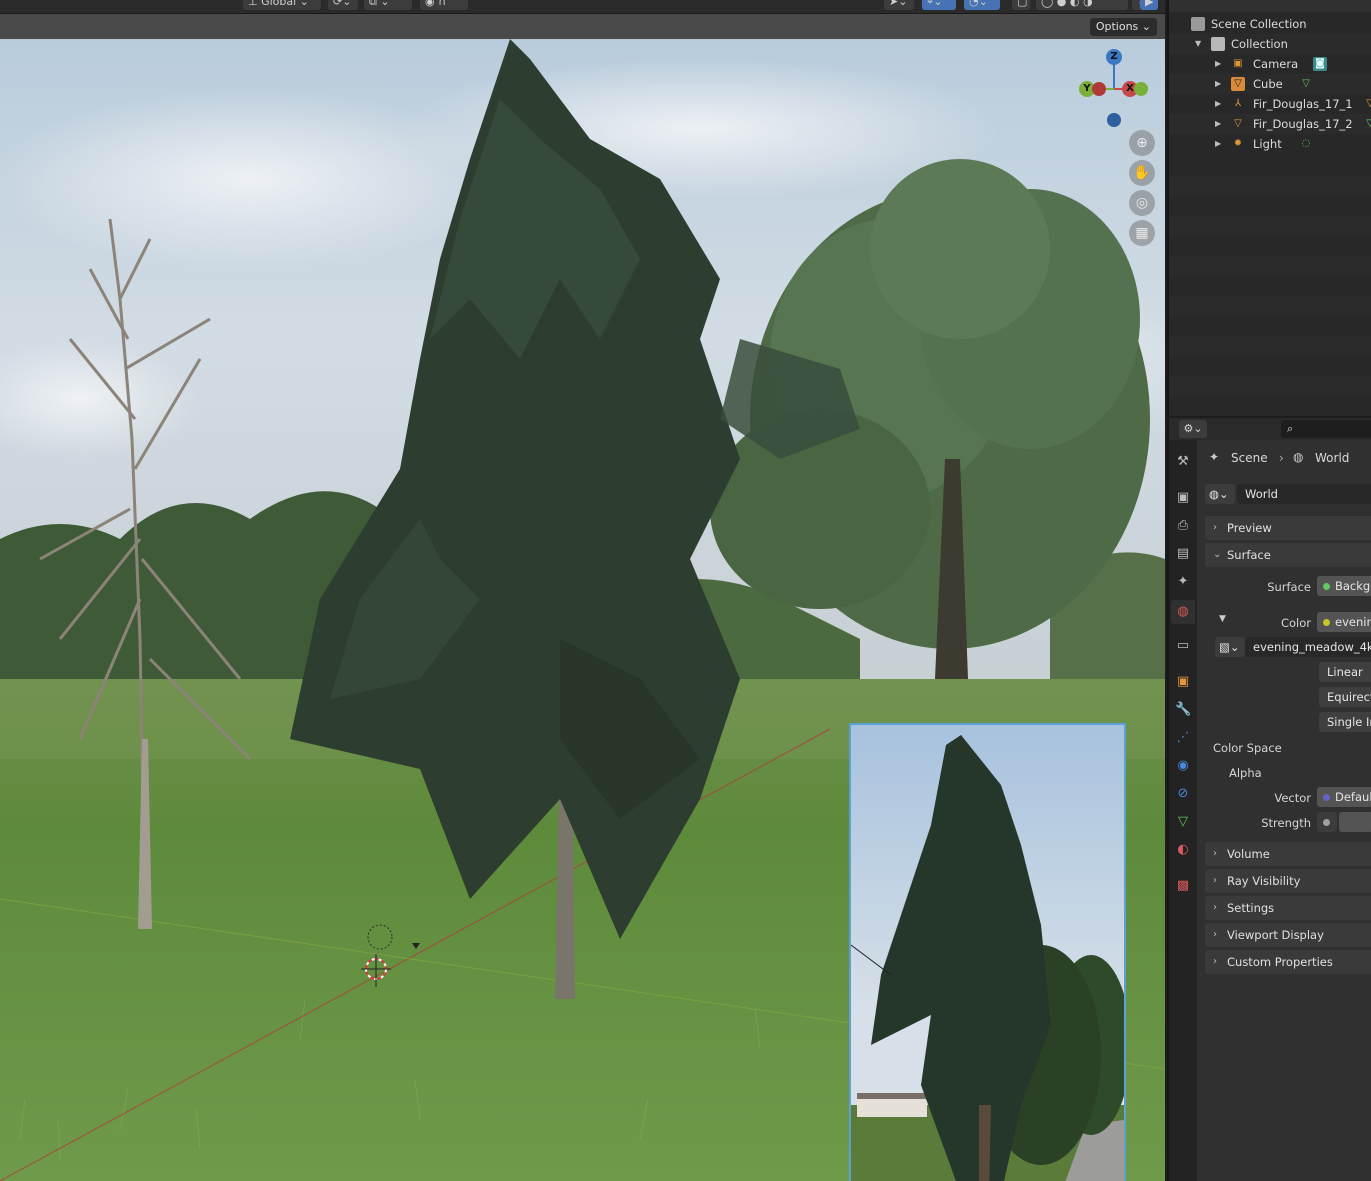 The width and height of the screenshot is (1371, 1181). I want to click on camera-data-icon: ◙, so click(1320, 64).